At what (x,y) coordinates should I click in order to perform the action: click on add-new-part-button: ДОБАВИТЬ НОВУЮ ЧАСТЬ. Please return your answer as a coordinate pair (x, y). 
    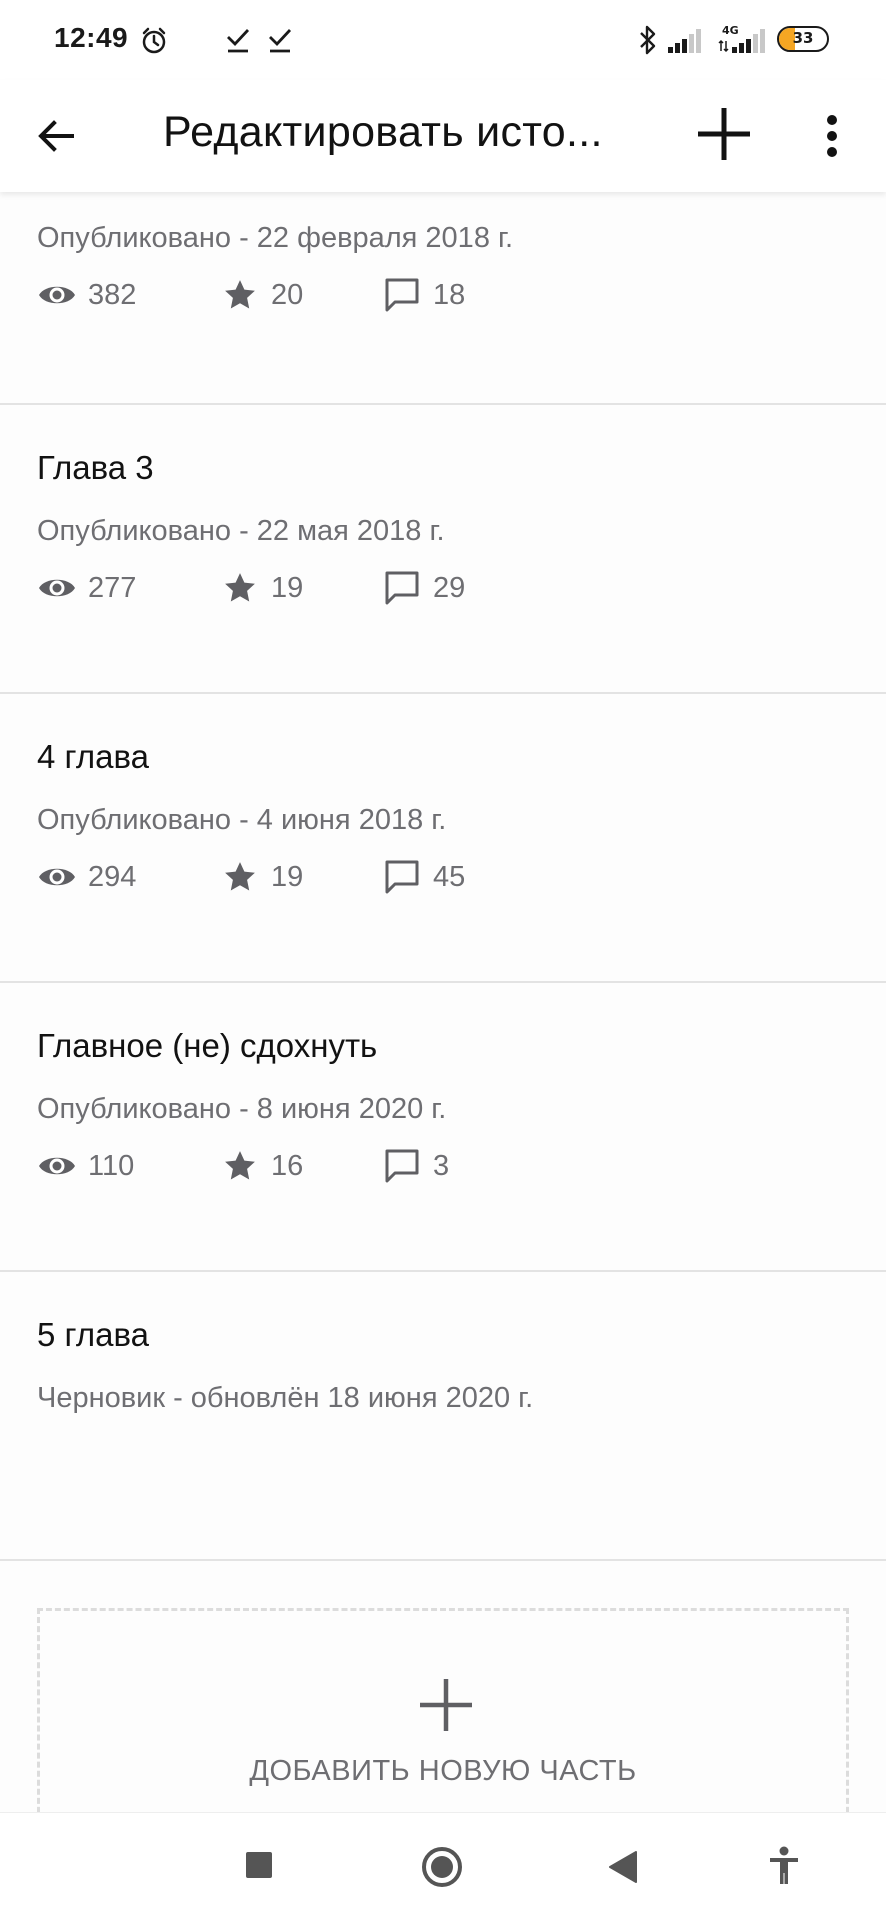
    Looking at the image, I should click on (443, 1724).